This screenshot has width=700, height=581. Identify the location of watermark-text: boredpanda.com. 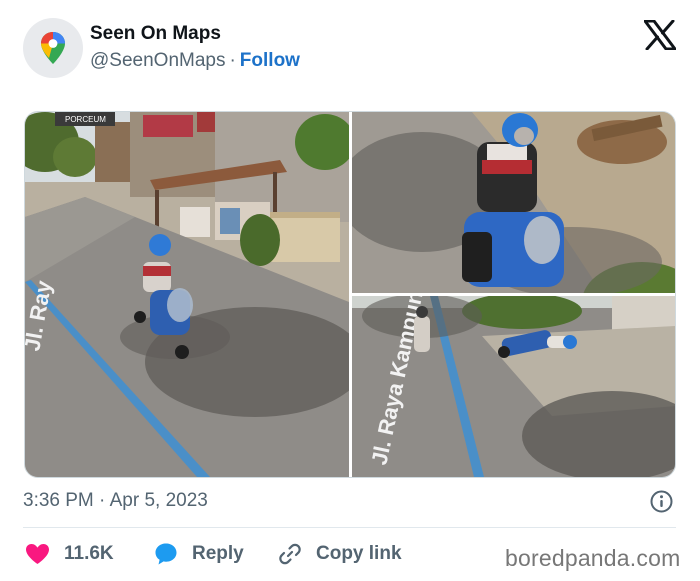
(593, 558).